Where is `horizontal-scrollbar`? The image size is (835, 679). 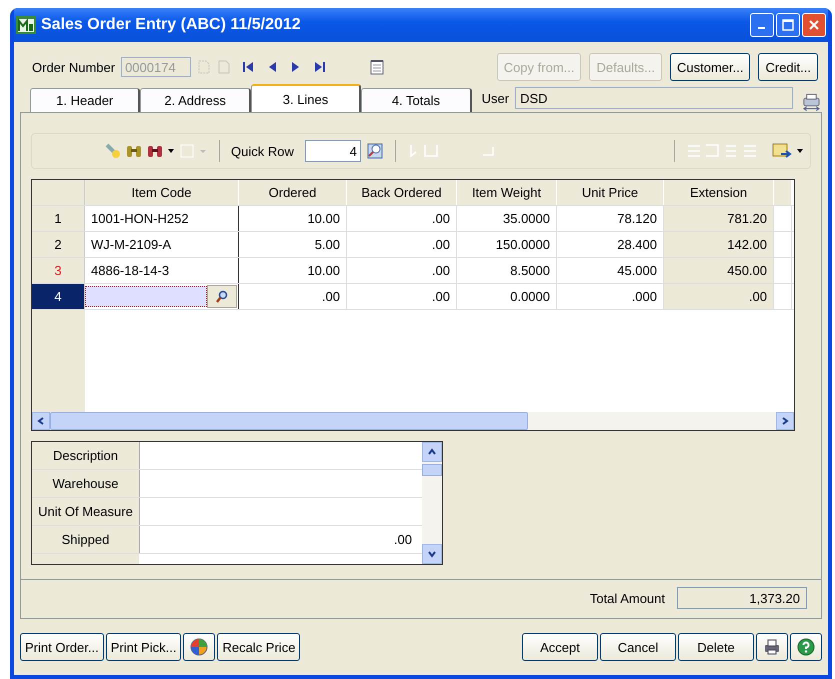
horizontal-scrollbar is located at coordinates (413, 421).